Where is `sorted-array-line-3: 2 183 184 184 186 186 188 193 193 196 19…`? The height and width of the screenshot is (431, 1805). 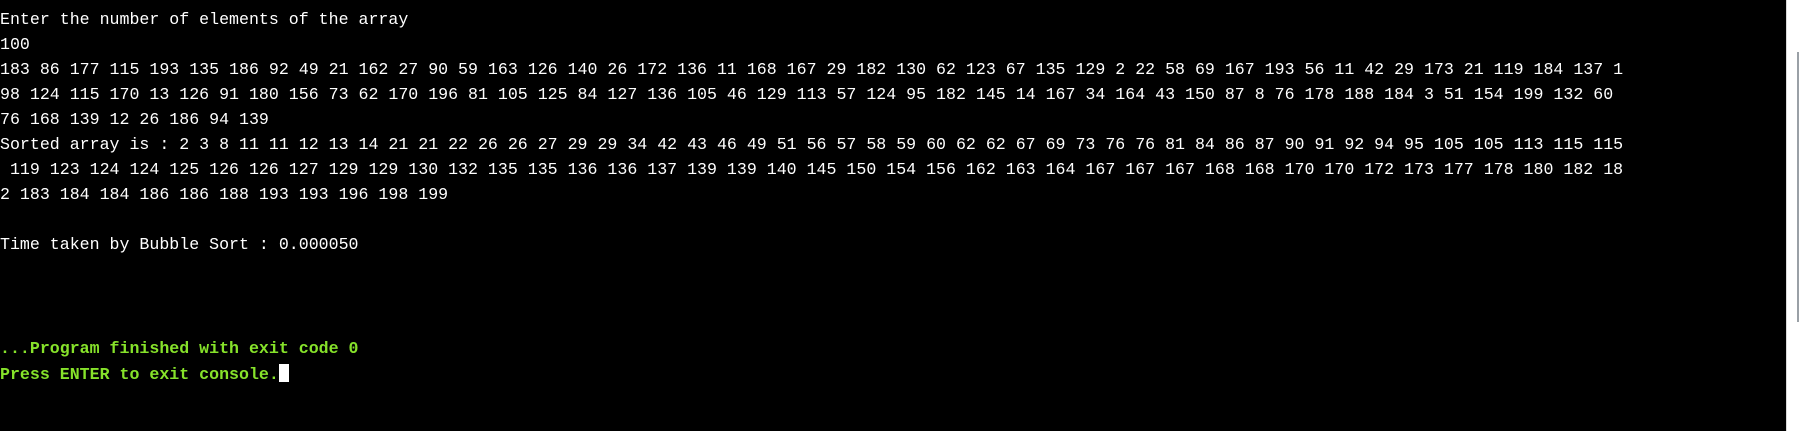
sorted-array-line-3: 2 183 184 184 186 186 188 193 193 196 19… is located at coordinates (224, 194).